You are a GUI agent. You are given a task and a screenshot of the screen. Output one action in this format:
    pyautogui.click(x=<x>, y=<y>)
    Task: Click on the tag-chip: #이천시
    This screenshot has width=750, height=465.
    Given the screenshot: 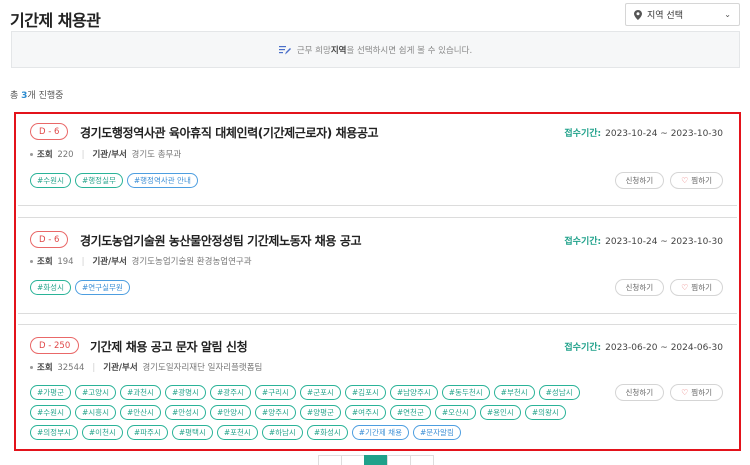 What is the action you would take?
    pyautogui.click(x=102, y=432)
    